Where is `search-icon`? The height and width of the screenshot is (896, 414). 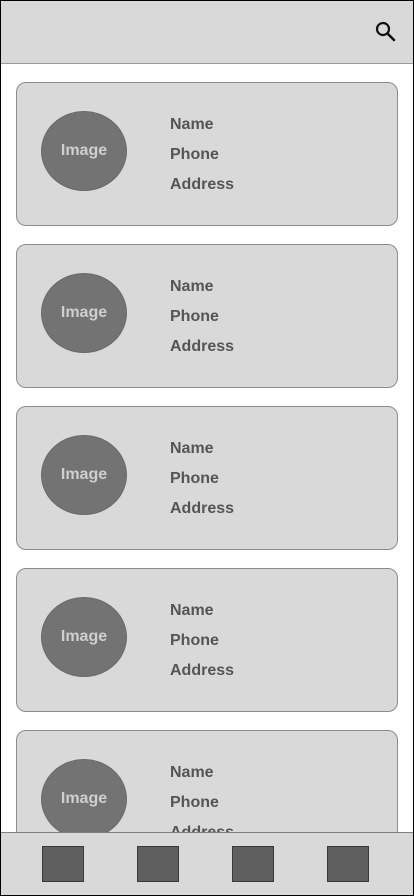 search-icon is located at coordinates (386, 32).